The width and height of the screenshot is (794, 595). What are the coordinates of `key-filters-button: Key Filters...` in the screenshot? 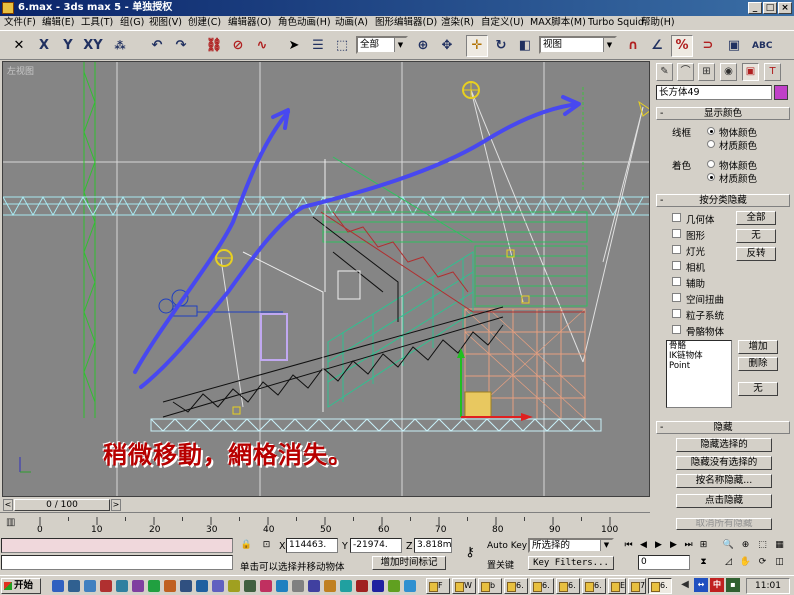 It's located at (571, 563).